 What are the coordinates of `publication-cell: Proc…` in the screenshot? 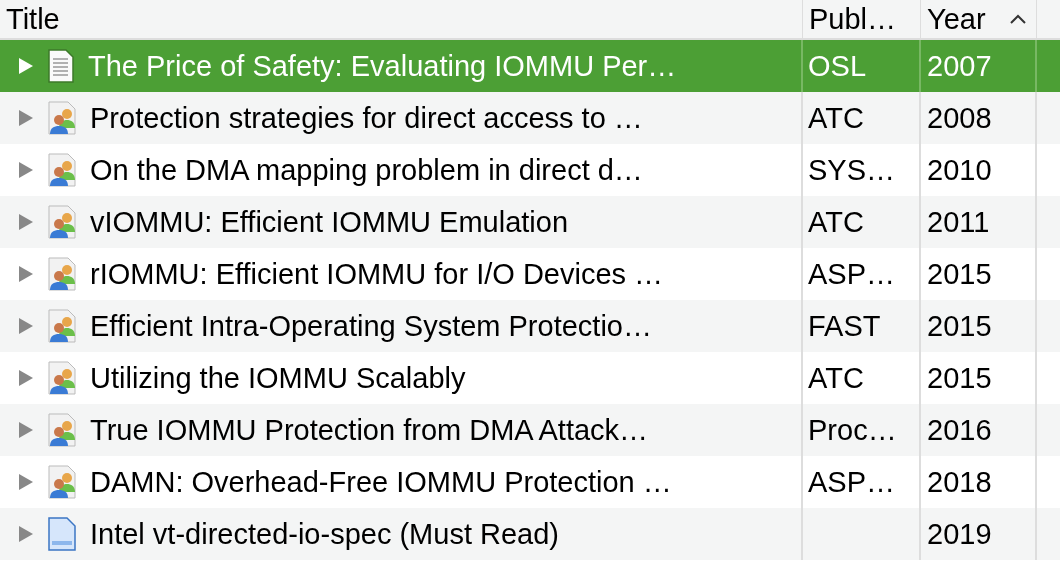 It's located at (852, 430).